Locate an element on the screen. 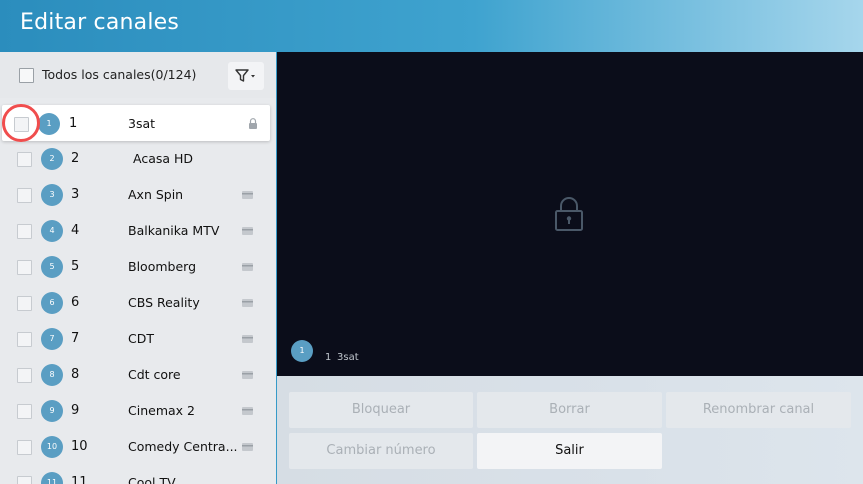 The height and width of the screenshot is (484, 863). select-all-label: Todos los canales(0/124) is located at coordinates (119, 74).